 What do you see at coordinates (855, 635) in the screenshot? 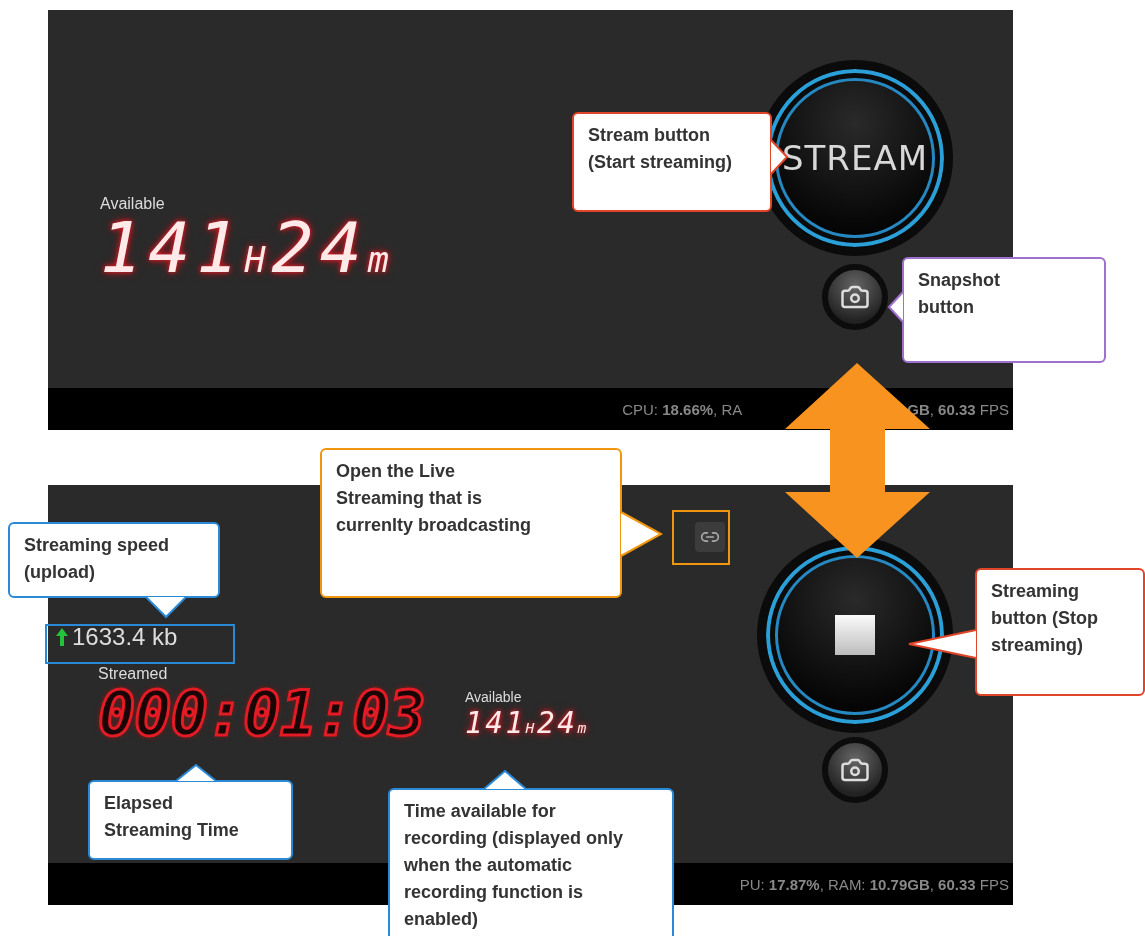
I see `stop-icon` at bounding box center [855, 635].